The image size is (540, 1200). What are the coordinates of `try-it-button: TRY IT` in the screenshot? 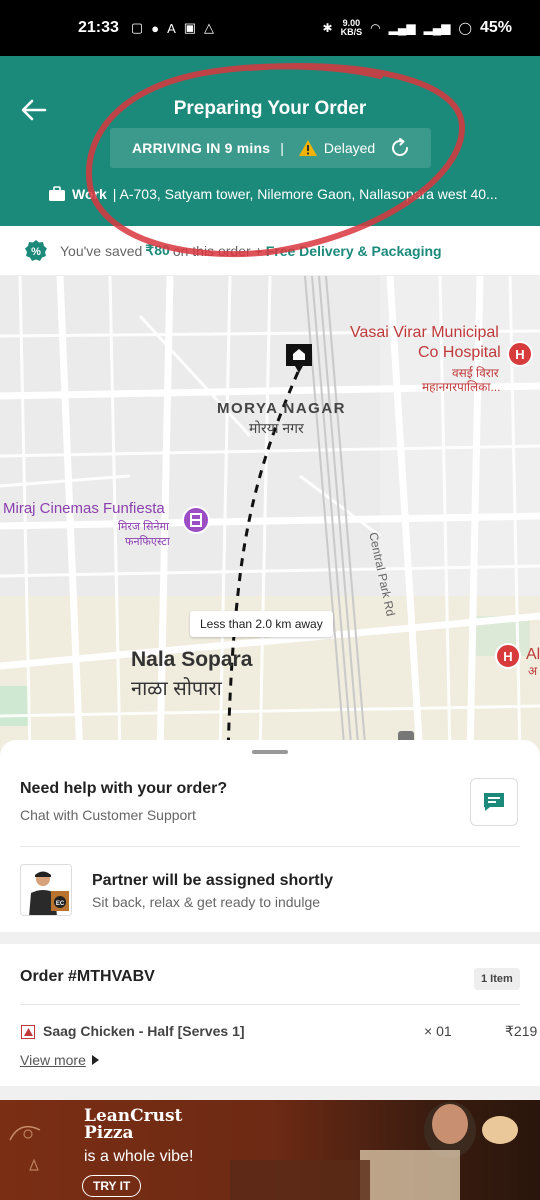 It's located at (112, 1186).